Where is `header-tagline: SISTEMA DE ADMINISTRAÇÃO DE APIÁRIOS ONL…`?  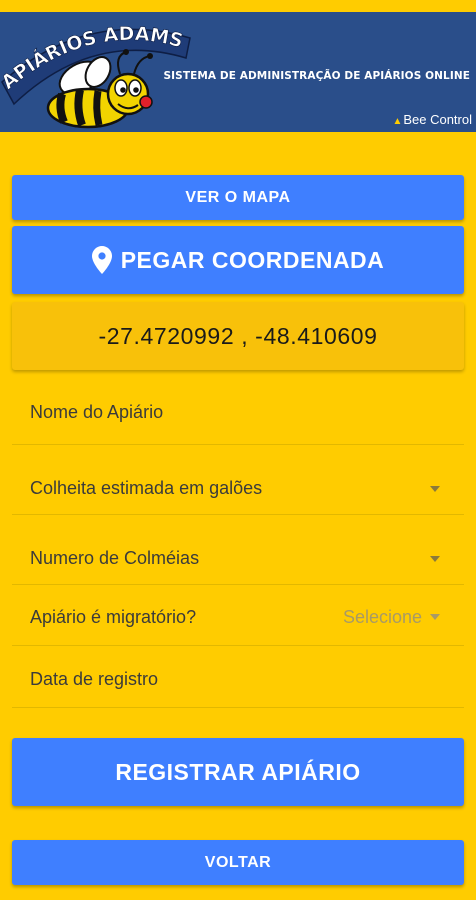
header-tagline: SISTEMA DE ADMINISTRAÇÃO DE APIÁRIOS ONL… is located at coordinates (316, 76).